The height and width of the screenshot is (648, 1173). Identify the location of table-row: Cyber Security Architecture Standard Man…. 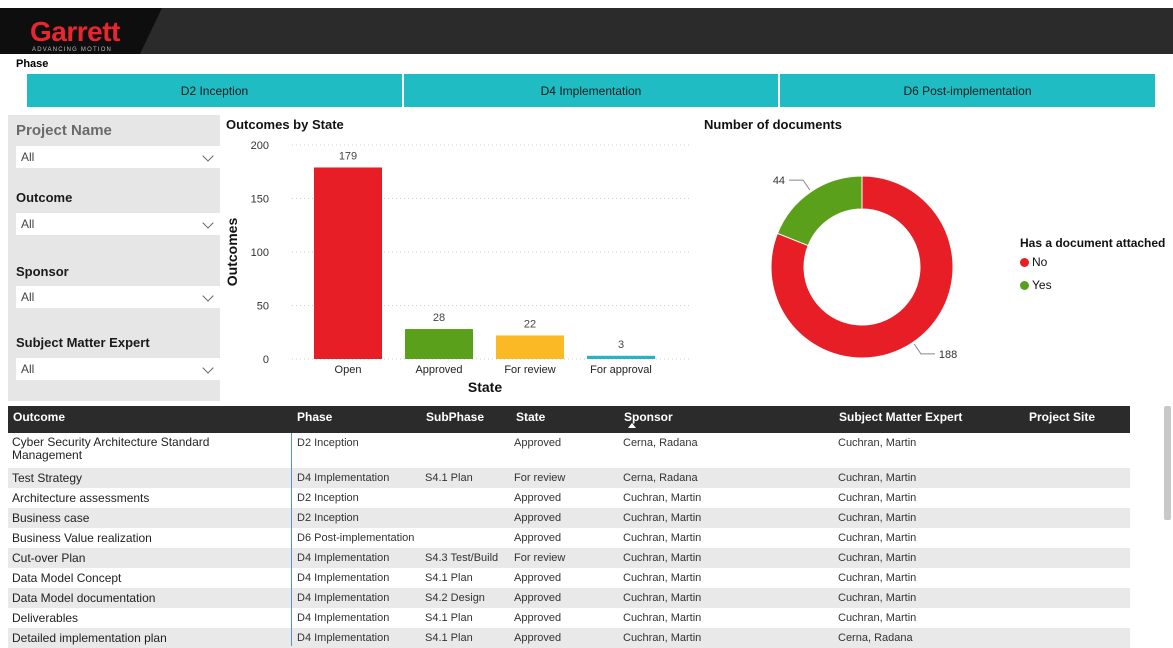
(569, 450).